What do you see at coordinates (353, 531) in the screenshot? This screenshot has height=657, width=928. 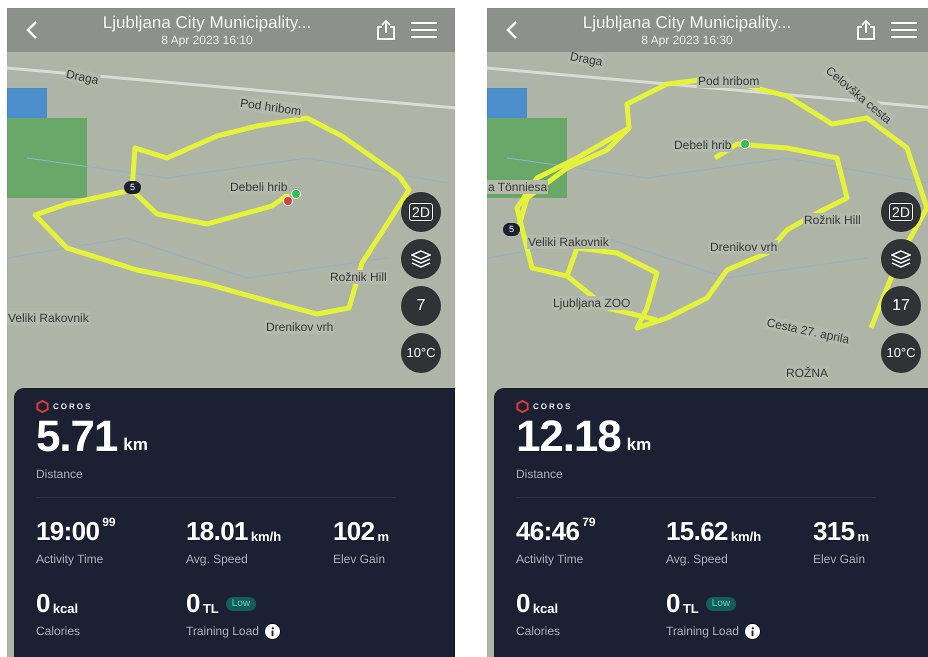 I see `stat-value: 102` at bounding box center [353, 531].